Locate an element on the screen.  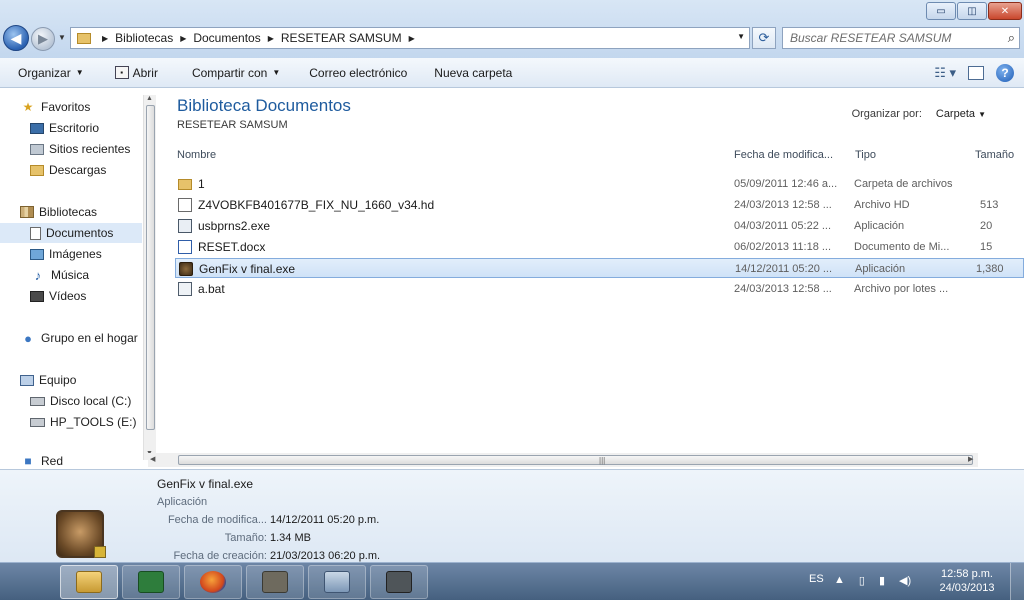
sidebar-scrollbar: ▲ ▼ is located at coordinates (149, 277).